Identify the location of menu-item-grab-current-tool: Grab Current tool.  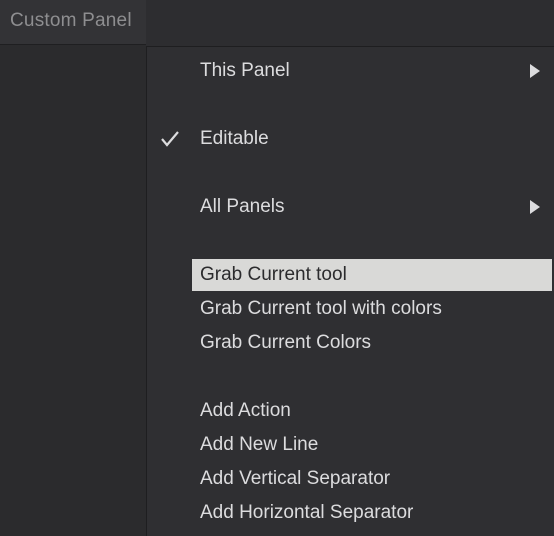
(372, 275).